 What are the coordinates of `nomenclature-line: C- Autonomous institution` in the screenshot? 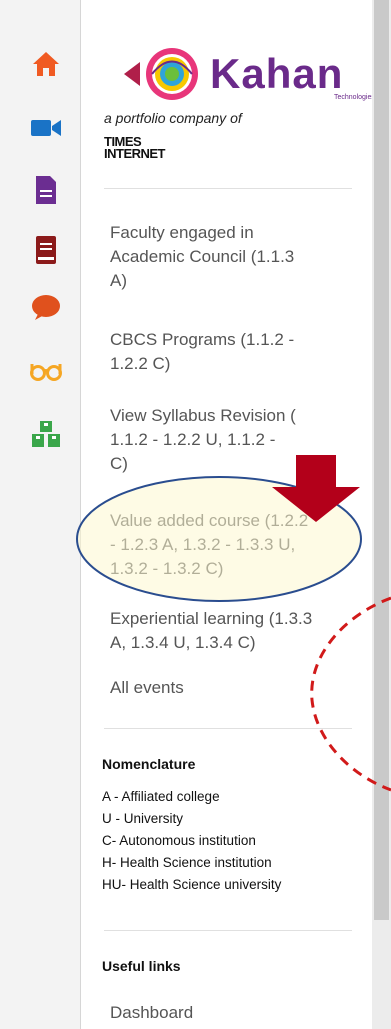 It's located at (179, 840).